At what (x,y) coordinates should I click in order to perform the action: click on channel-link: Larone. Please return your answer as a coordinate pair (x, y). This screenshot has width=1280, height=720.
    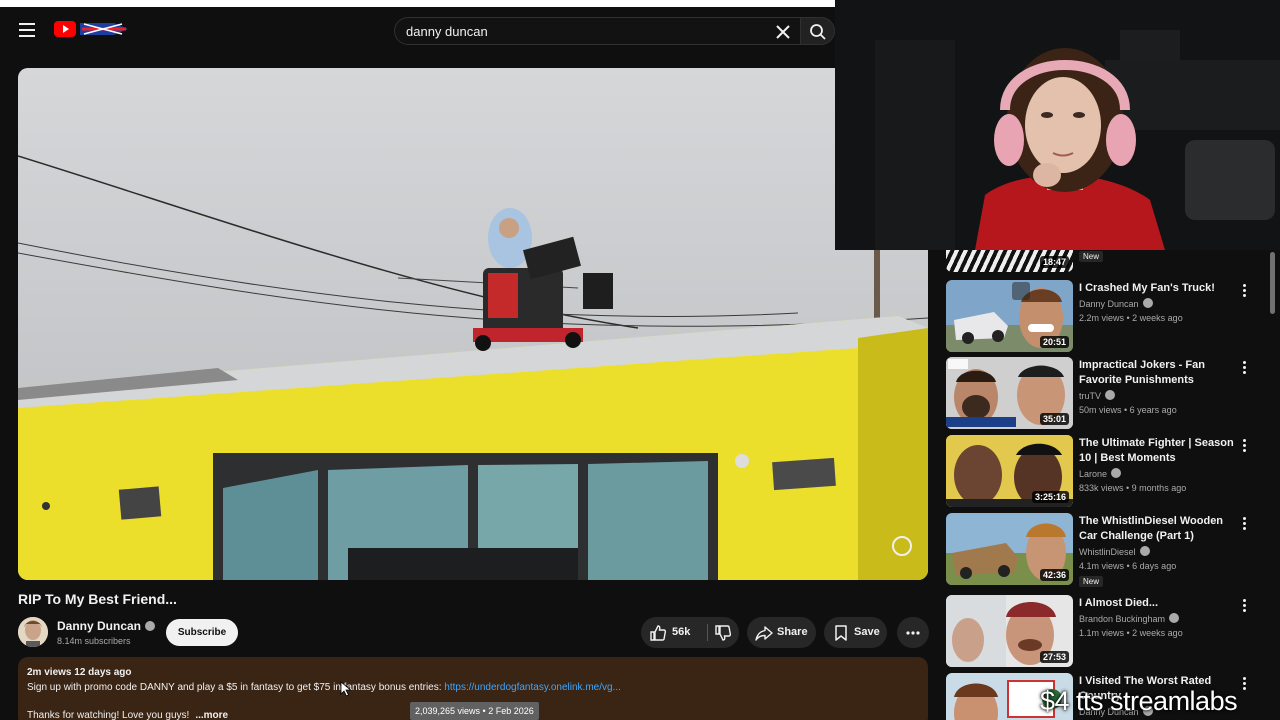
    Looking at the image, I should click on (1100, 473).